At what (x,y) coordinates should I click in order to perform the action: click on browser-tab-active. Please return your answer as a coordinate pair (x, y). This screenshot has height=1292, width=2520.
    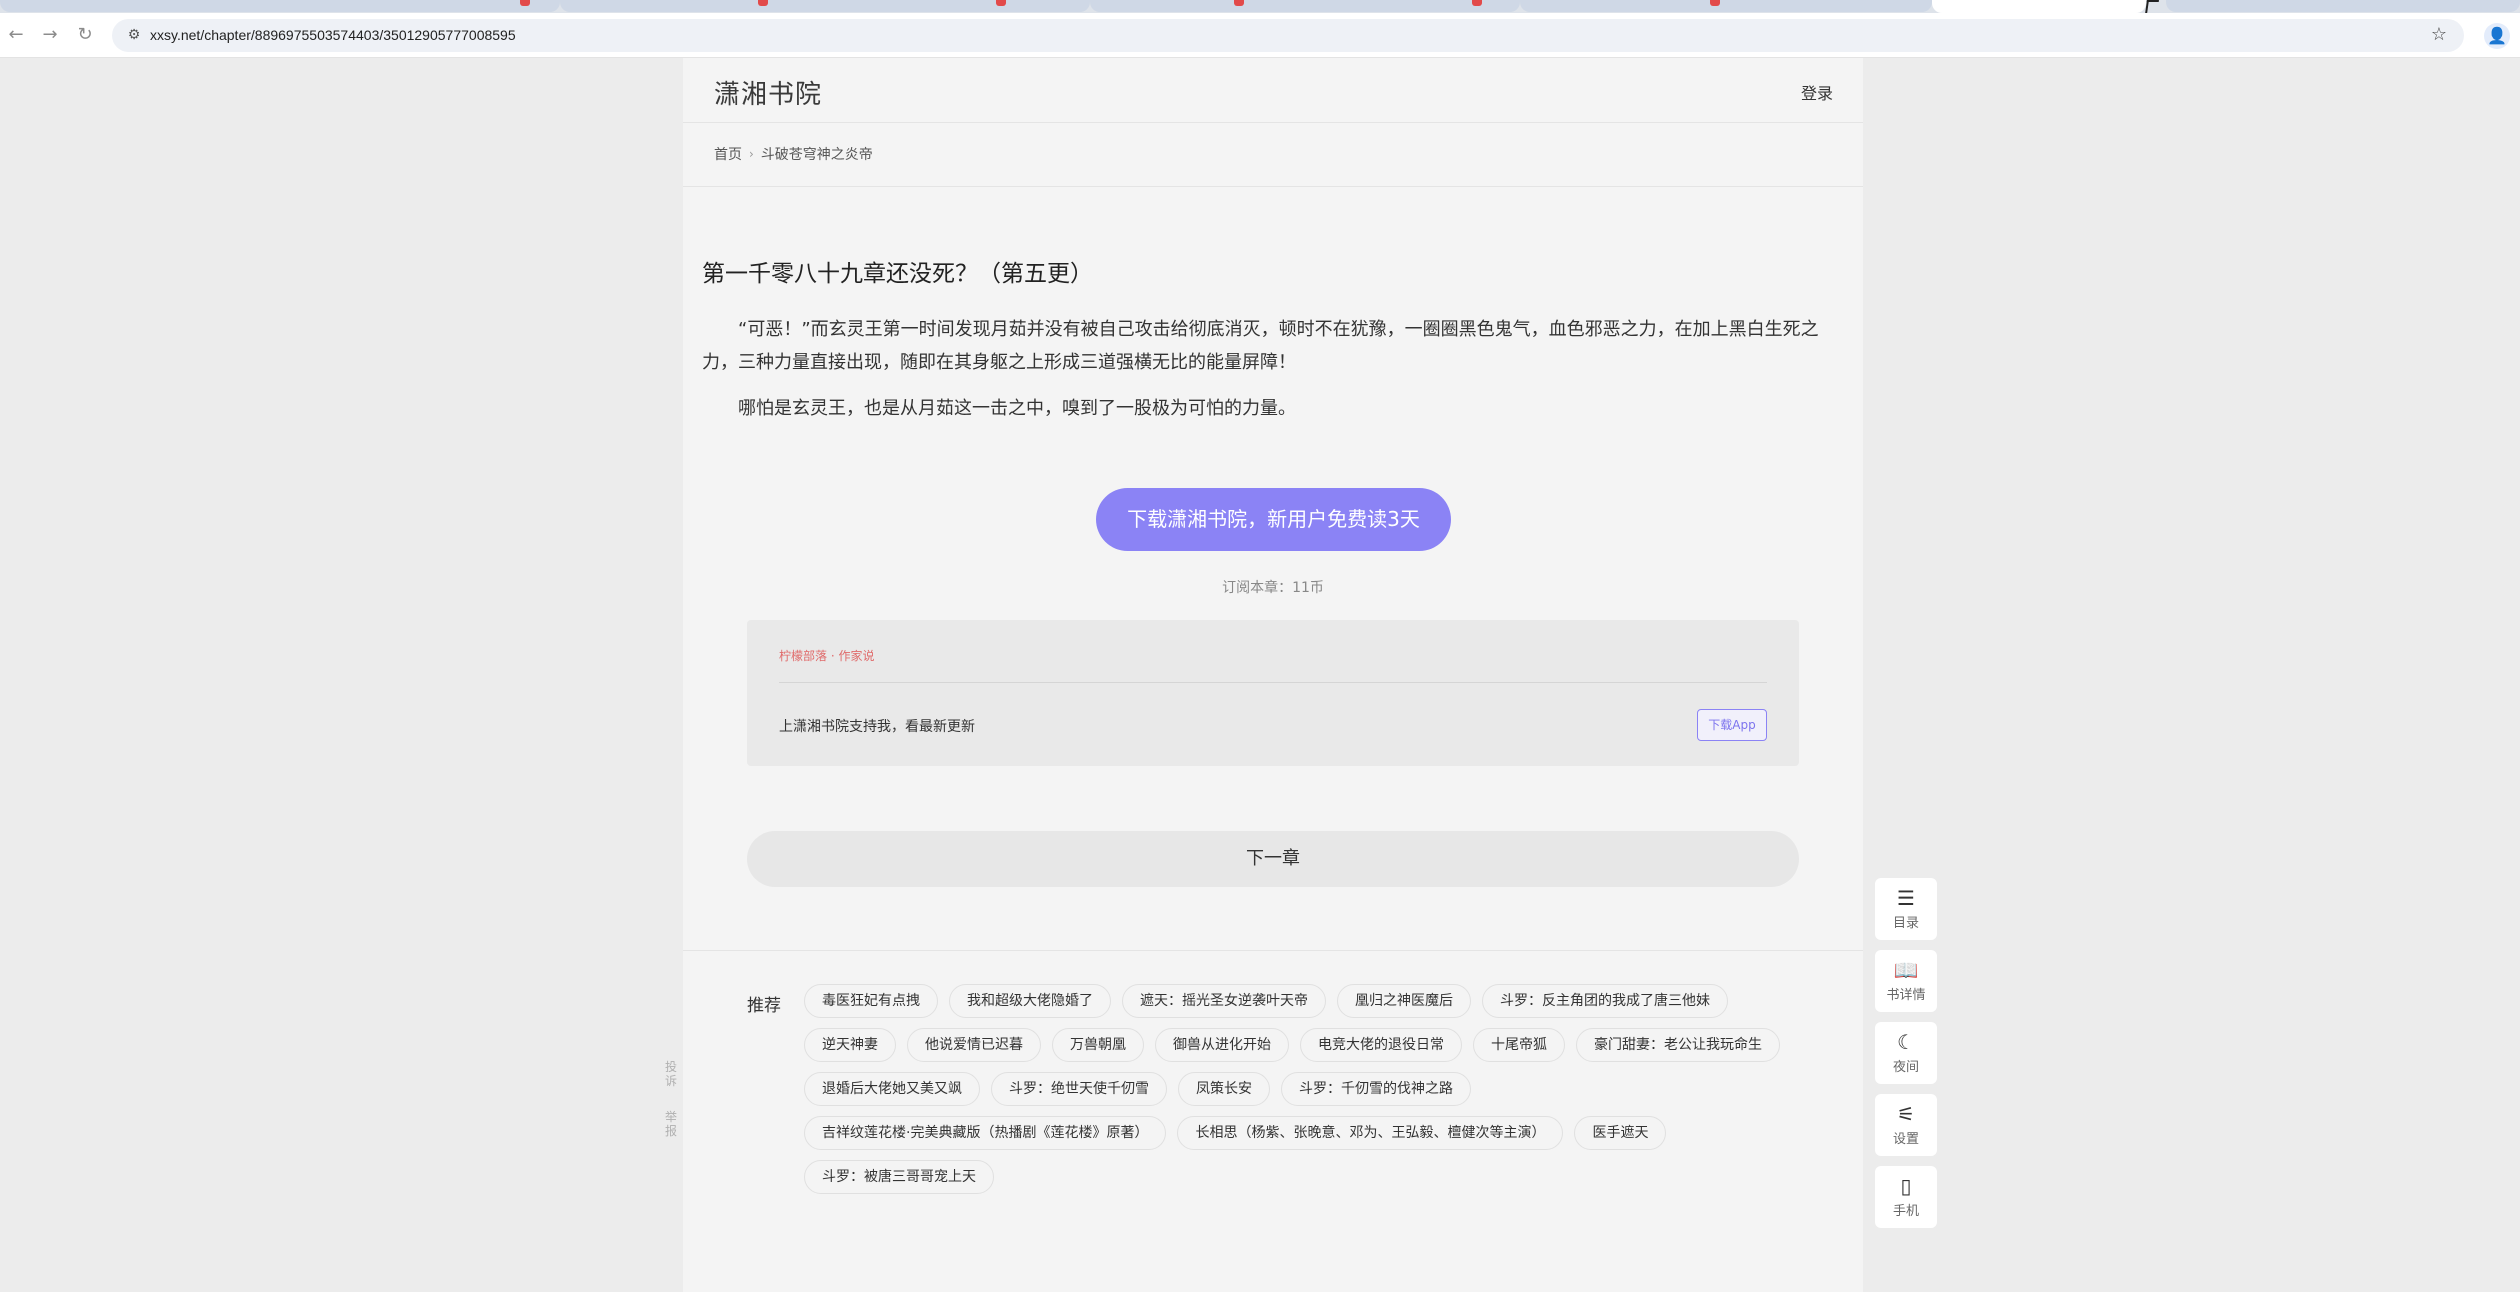
    Looking at the image, I should click on (2039, 6).